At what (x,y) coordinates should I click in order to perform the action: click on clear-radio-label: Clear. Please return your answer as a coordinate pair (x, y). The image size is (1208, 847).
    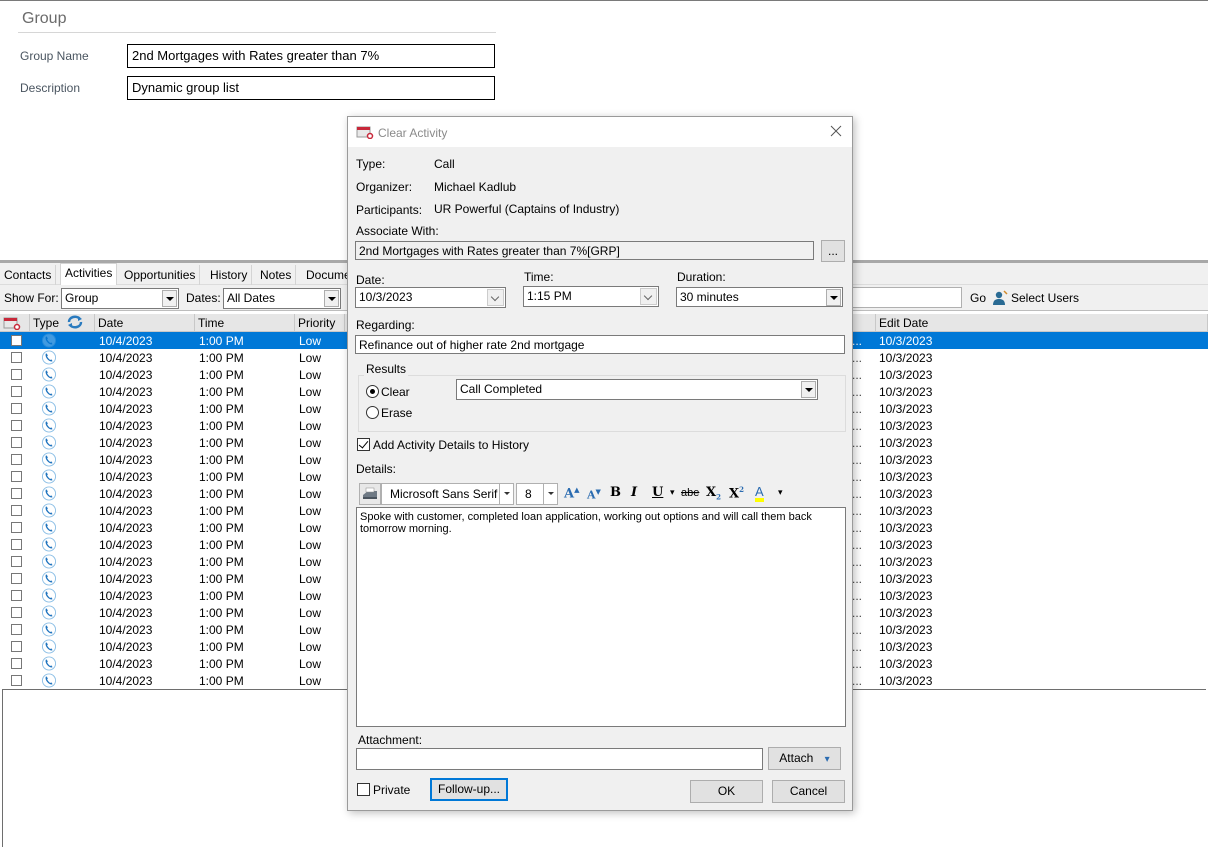
    Looking at the image, I should click on (395, 392).